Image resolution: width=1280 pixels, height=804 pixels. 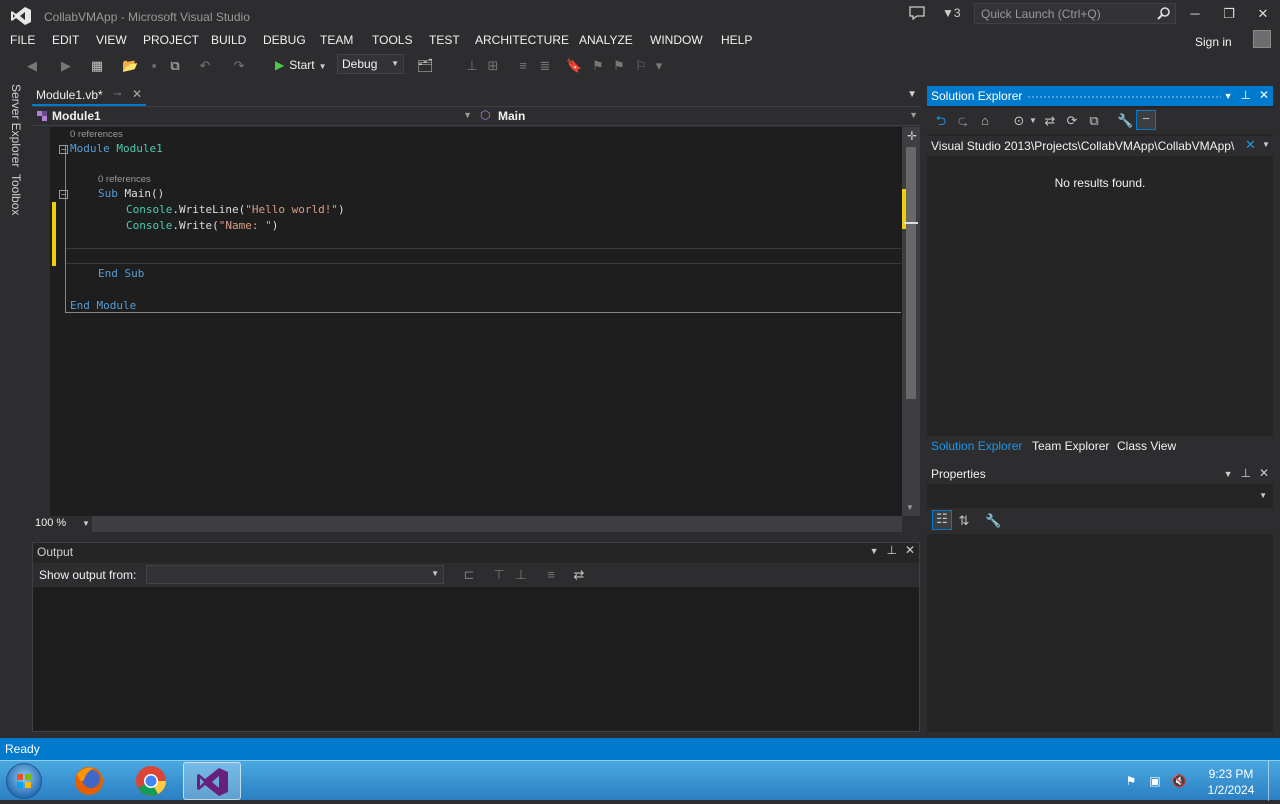 What do you see at coordinates (522, 40) in the screenshot?
I see `menu-architecture: ARCHITECTURE` at bounding box center [522, 40].